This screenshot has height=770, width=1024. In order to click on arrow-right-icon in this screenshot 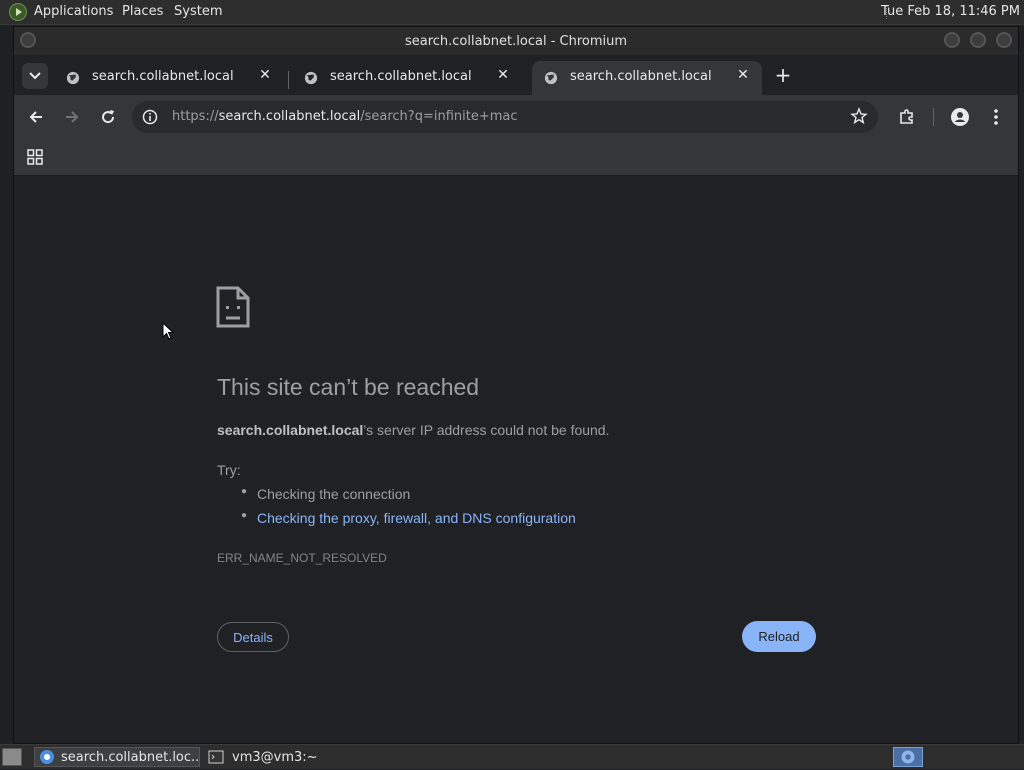, I will do `click(72, 117)`.